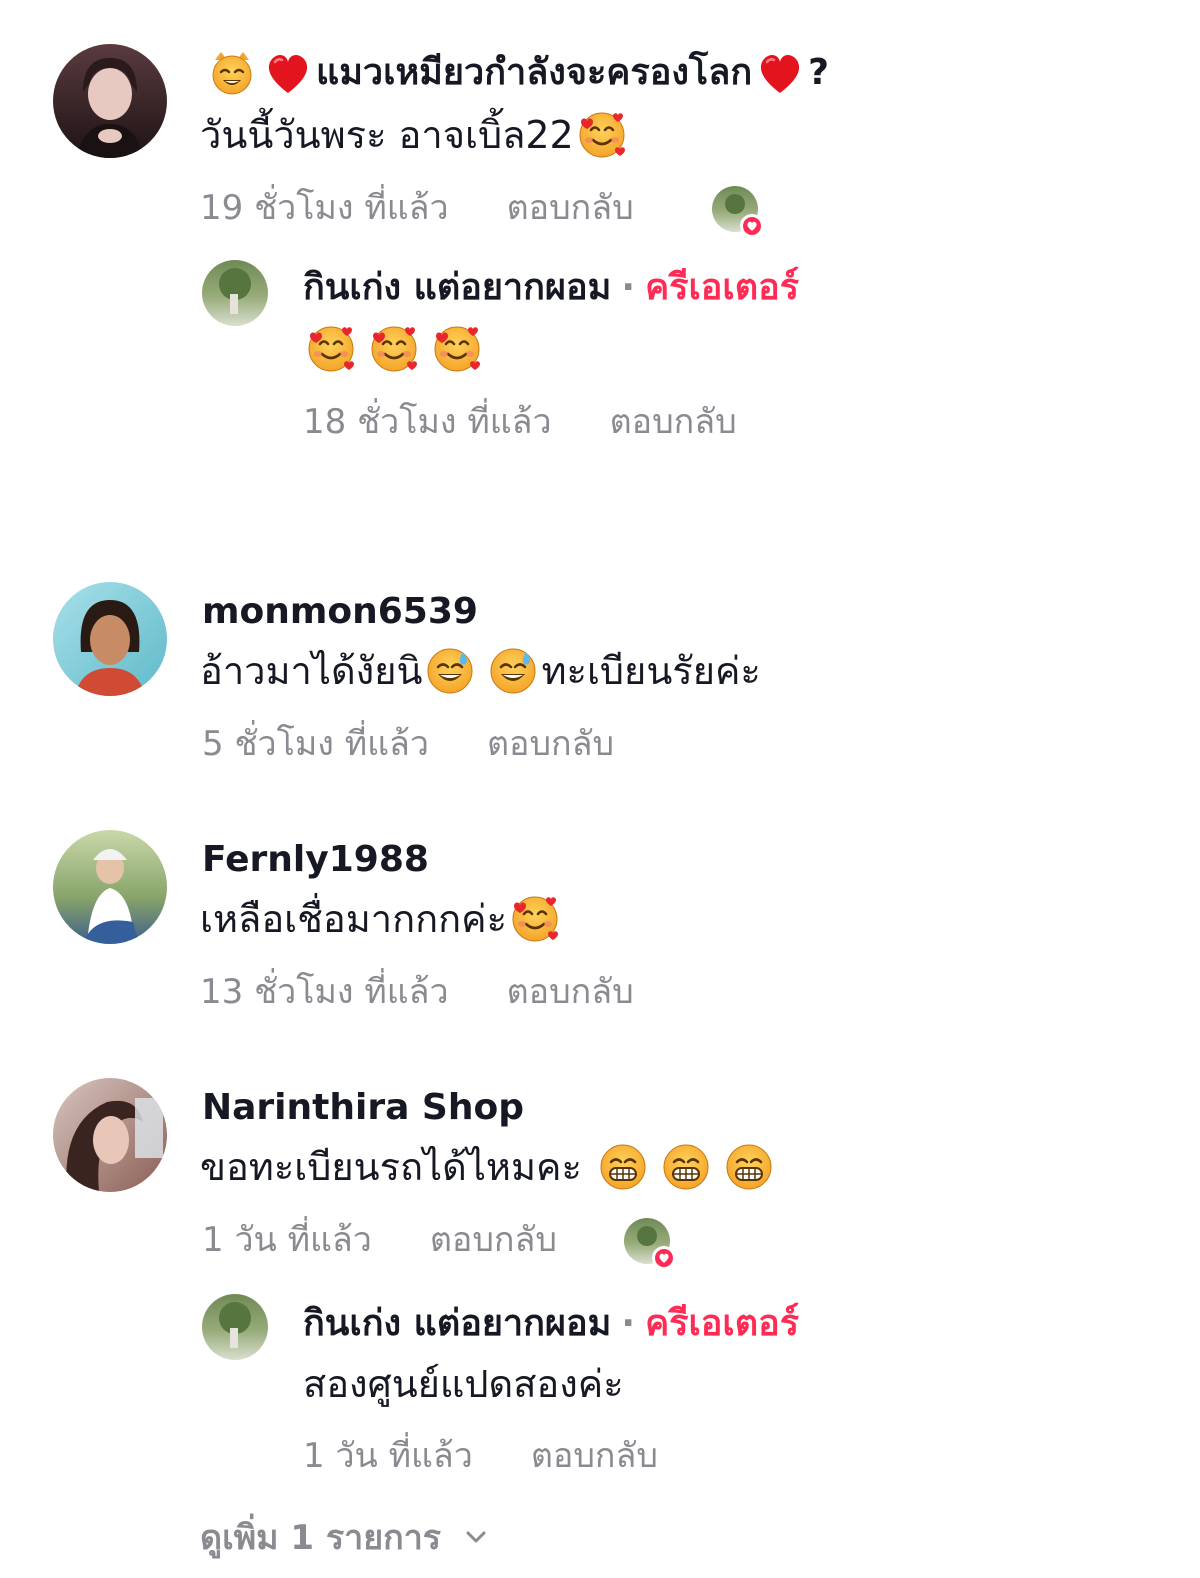 Image resolution: width=1200 pixels, height=1578 pixels. What do you see at coordinates (534, 72) in the screenshot?
I see `username-text: แมวเหมียวกำลังจะครองโลก` at bounding box center [534, 72].